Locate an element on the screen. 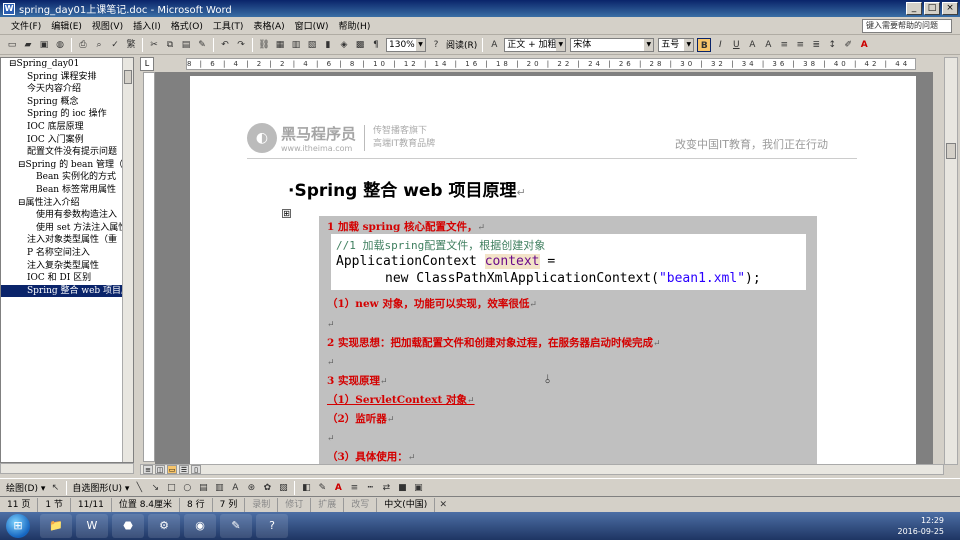 This screenshot has height=540, width=960. reading-view-icon: ▯ is located at coordinates (196, 469).